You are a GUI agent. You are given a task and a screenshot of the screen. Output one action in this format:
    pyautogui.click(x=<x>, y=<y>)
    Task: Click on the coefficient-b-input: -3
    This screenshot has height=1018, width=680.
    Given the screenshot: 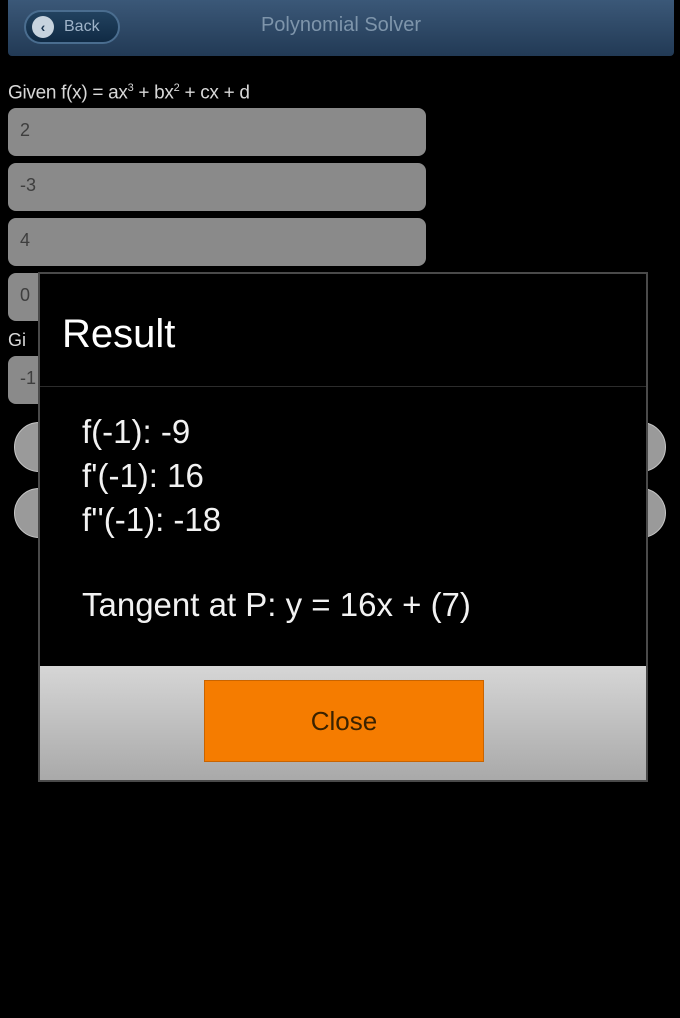 What is the action you would take?
    pyautogui.click(x=217, y=187)
    